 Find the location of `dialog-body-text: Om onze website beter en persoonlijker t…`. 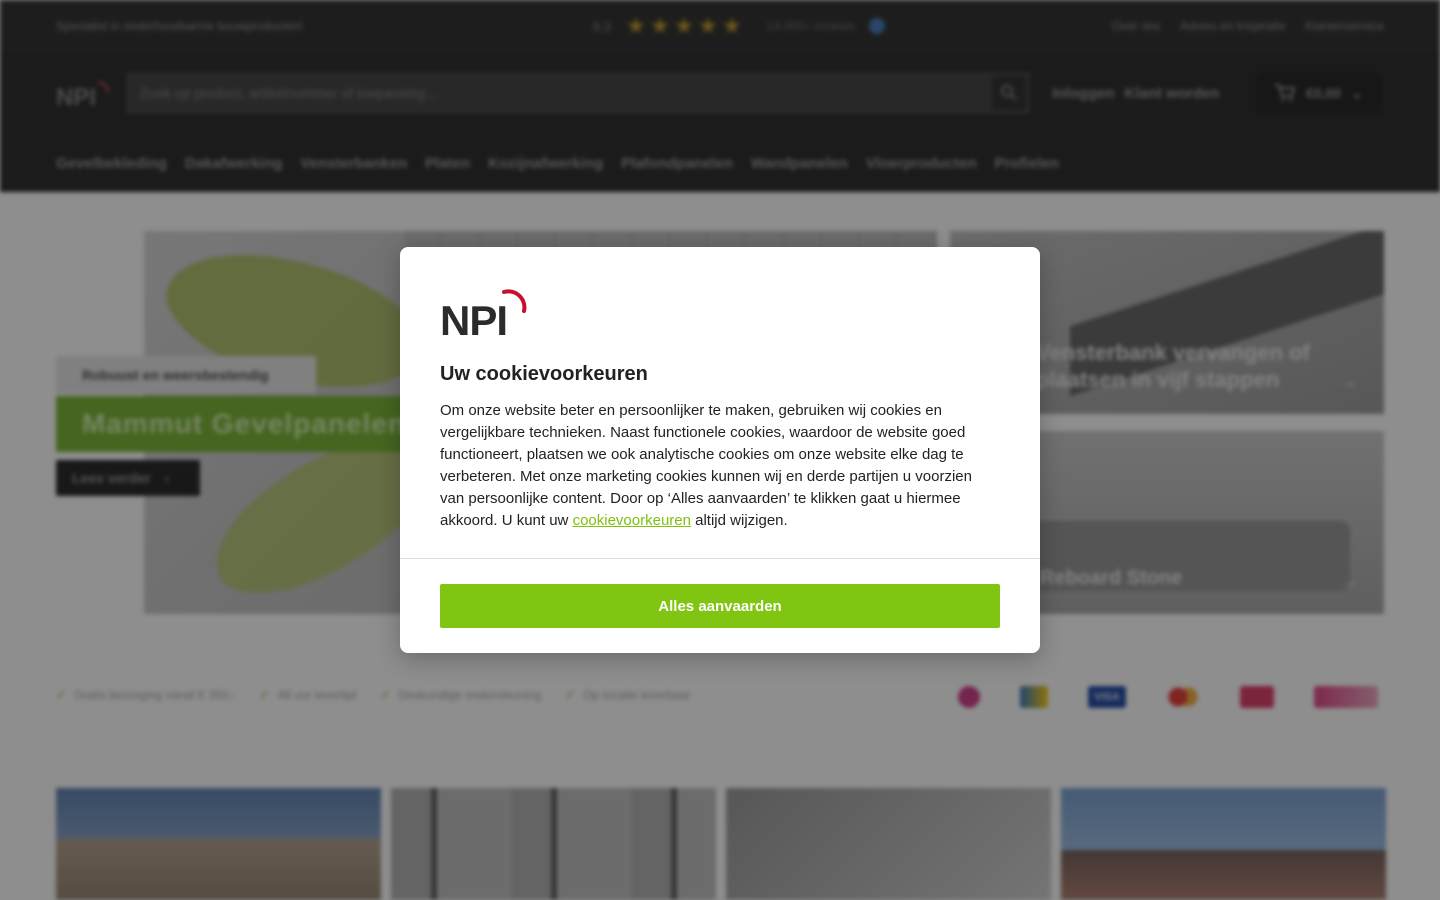

dialog-body-text: Om onze website beter en persoonlijker t… is located at coordinates (706, 465).